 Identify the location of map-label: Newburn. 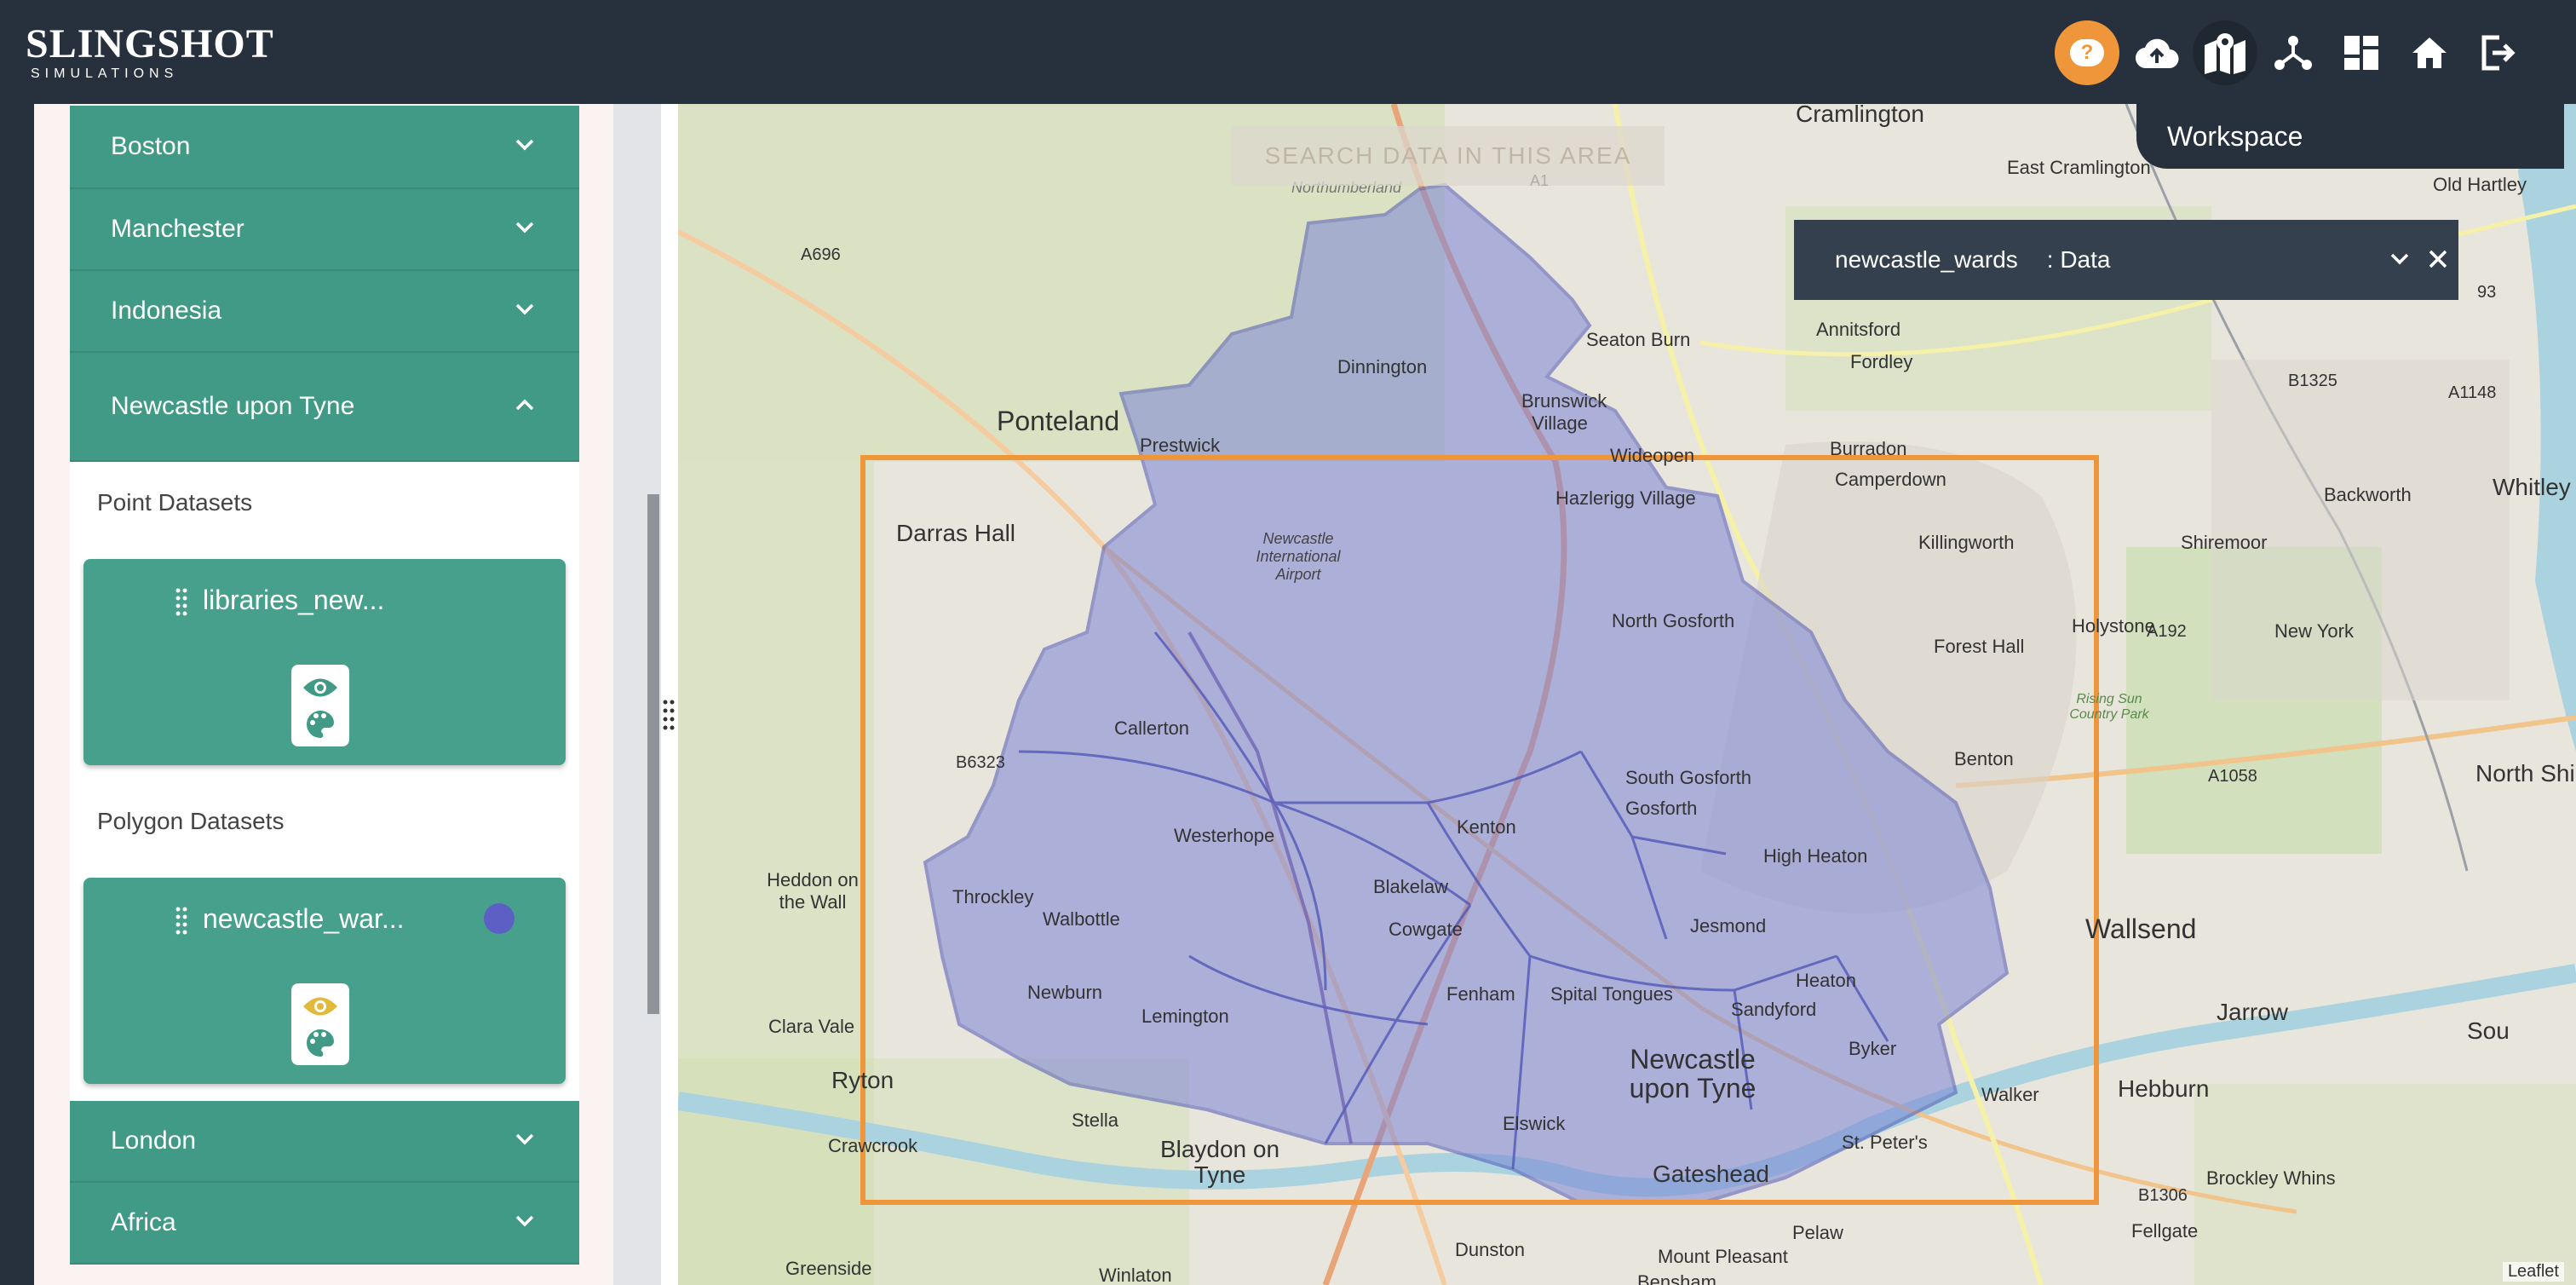
(1065, 992).